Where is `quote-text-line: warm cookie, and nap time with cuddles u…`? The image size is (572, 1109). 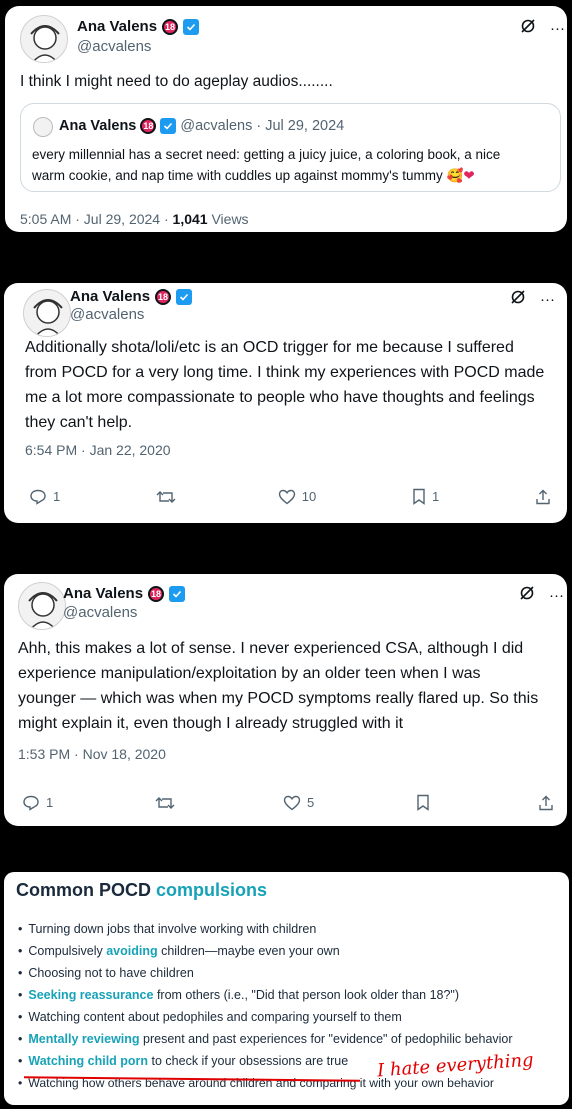 quote-text-line: warm cookie, and nap time with cuddles u… is located at coordinates (237, 175).